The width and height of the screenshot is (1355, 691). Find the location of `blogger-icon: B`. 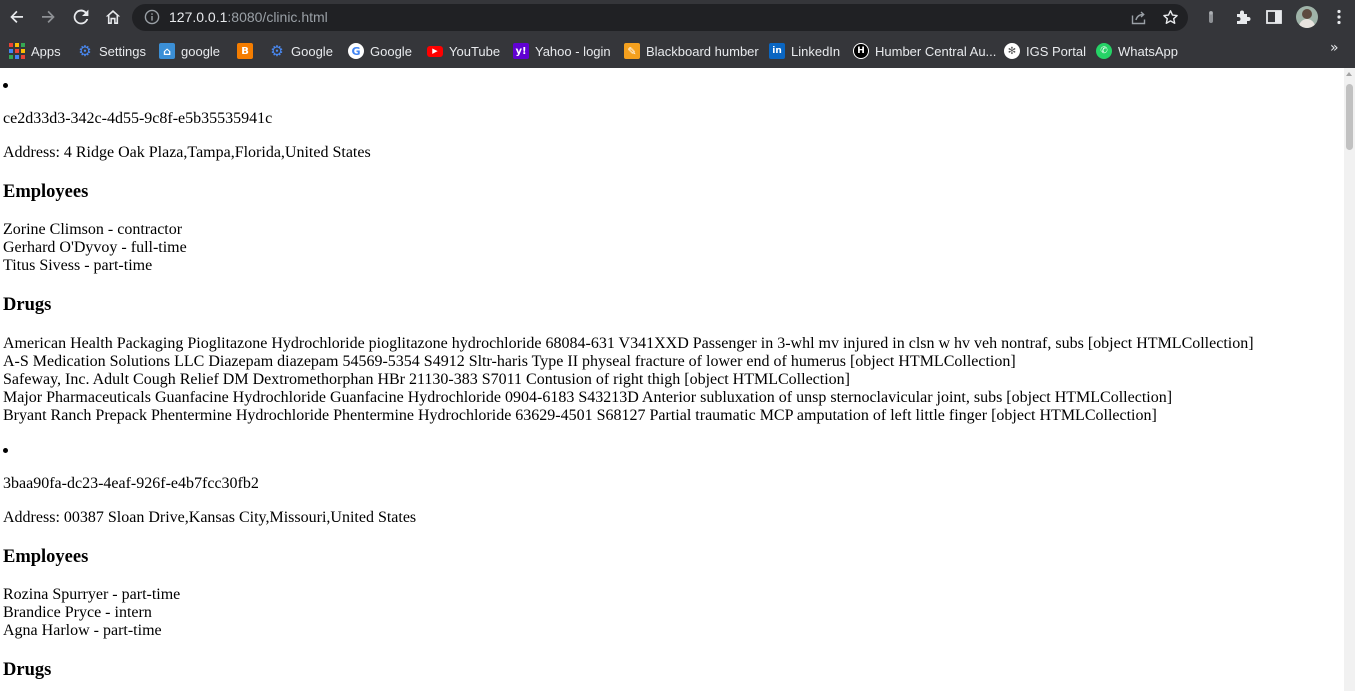

blogger-icon: B is located at coordinates (245, 51).